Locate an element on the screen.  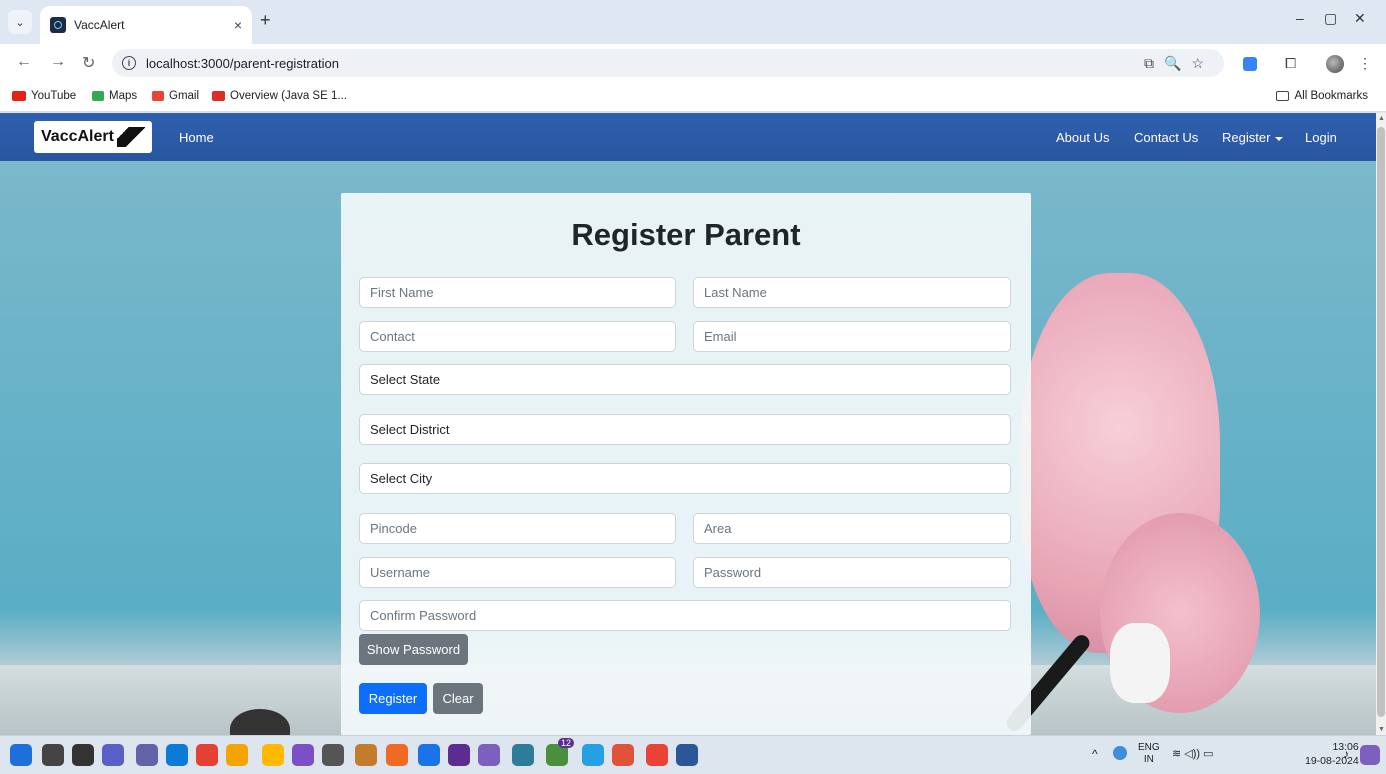
minimize-icon: – is located at coordinates (1300, 18).